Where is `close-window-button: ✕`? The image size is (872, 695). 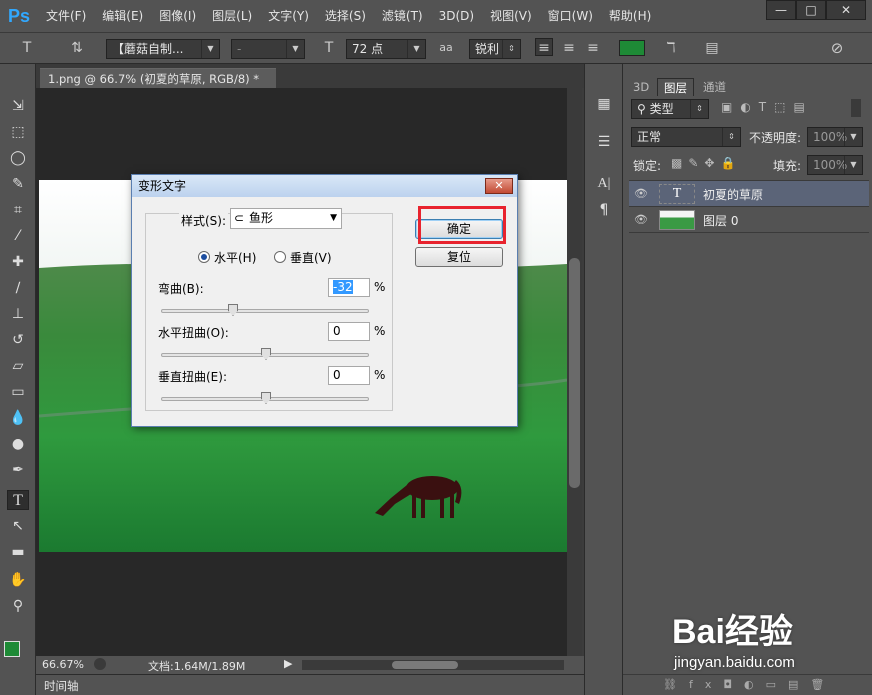
close-window-button: ✕ is located at coordinates (846, 10).